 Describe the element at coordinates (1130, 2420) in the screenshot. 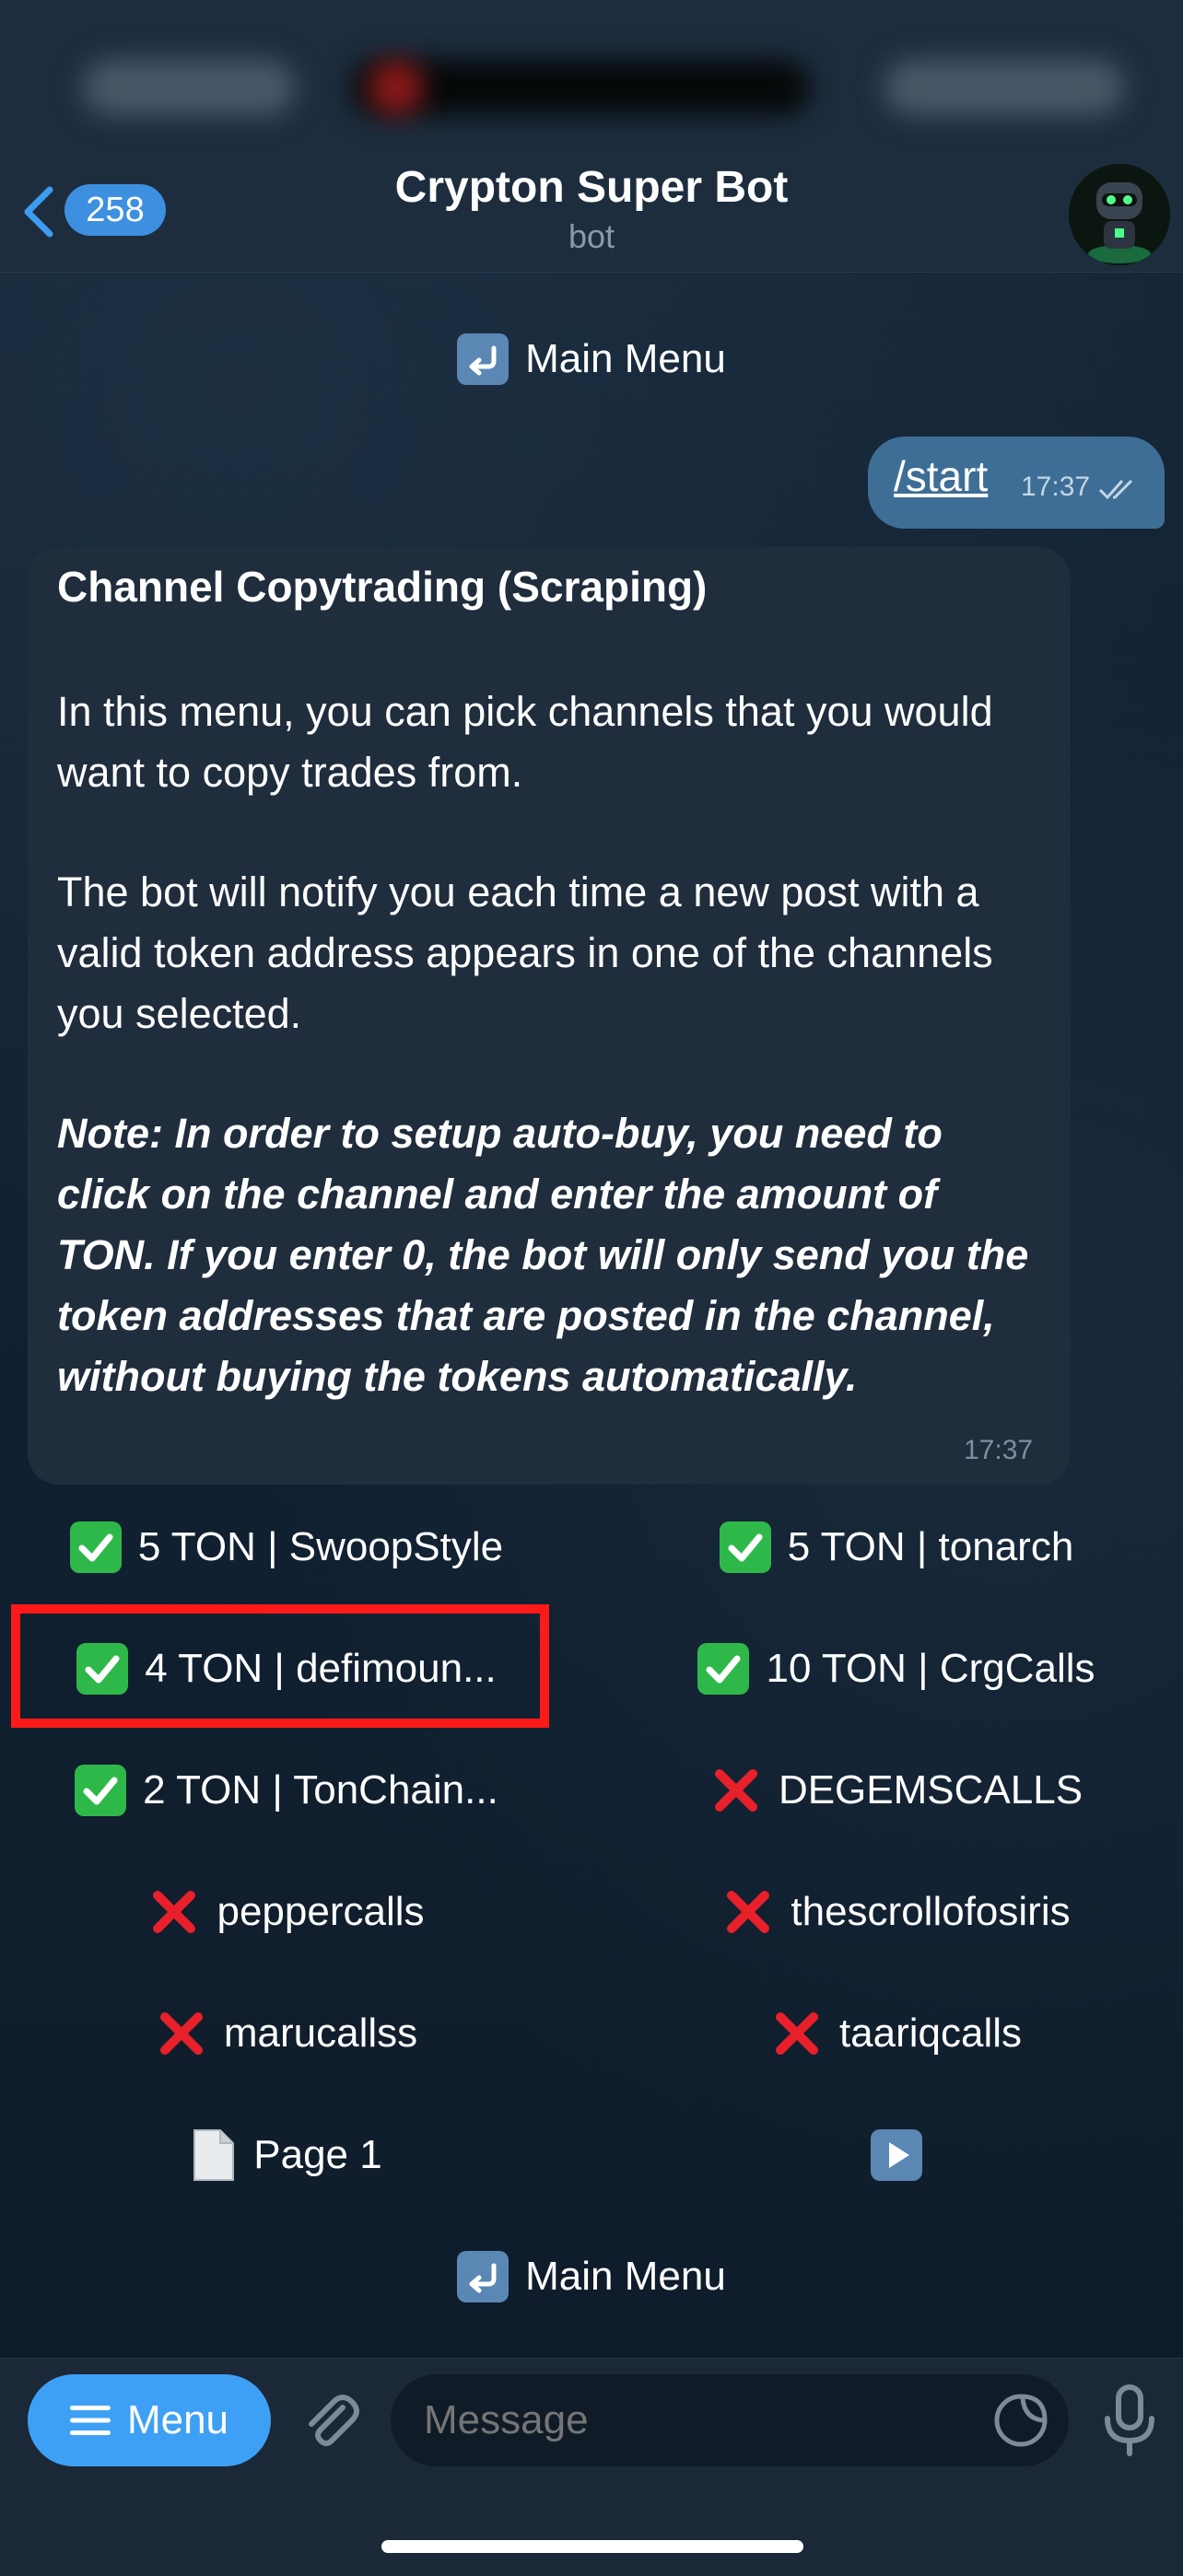

I see `microphone-icon` at that location.